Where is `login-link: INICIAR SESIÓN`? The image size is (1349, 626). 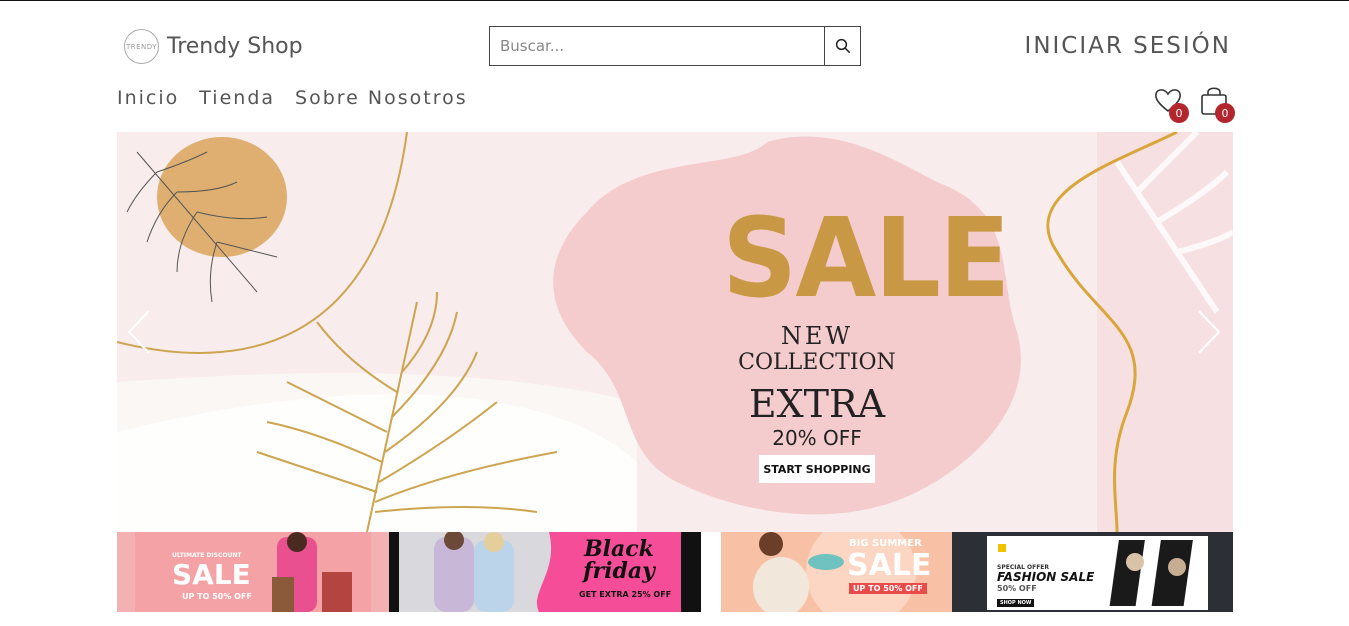 login-link: INICIAR SESIÓN is located at coordinates (1128, 46).